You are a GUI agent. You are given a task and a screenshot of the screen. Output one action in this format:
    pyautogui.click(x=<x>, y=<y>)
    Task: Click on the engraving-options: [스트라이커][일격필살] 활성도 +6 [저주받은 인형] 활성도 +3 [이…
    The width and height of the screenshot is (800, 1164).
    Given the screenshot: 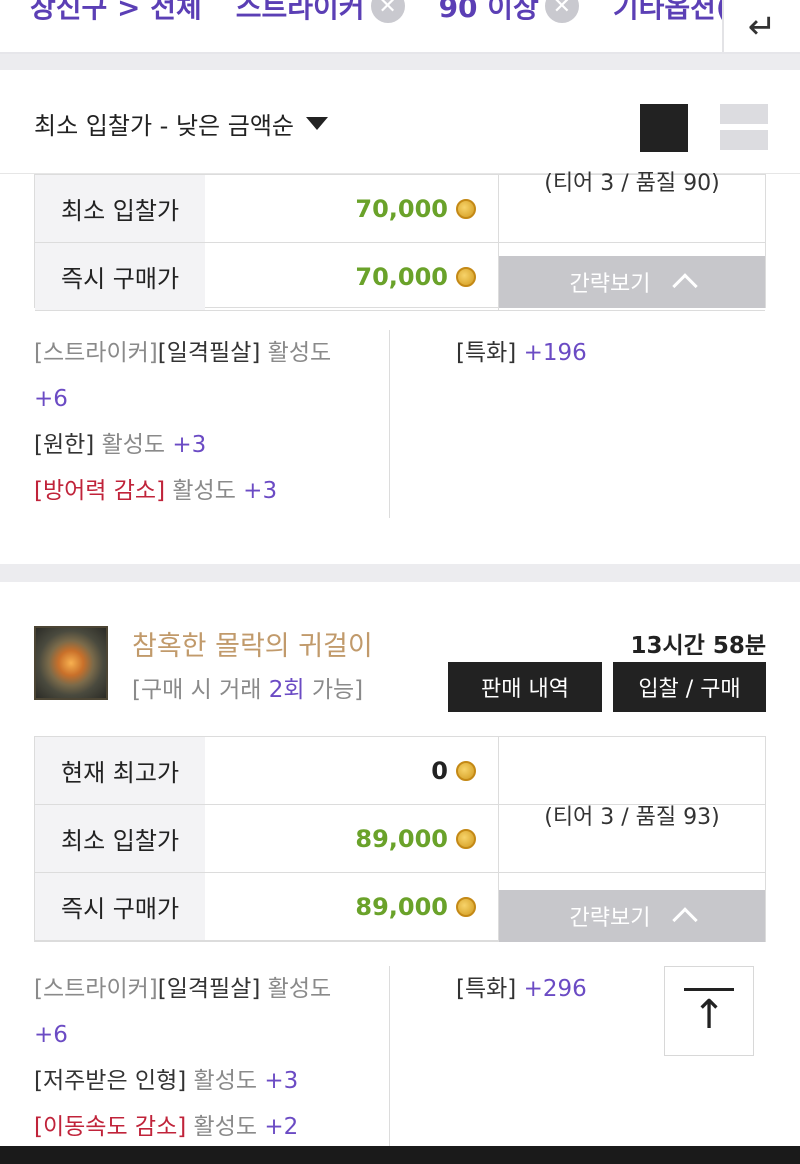 What is the action you would take?
    pyautogui.click(x=212, y=1056)
    